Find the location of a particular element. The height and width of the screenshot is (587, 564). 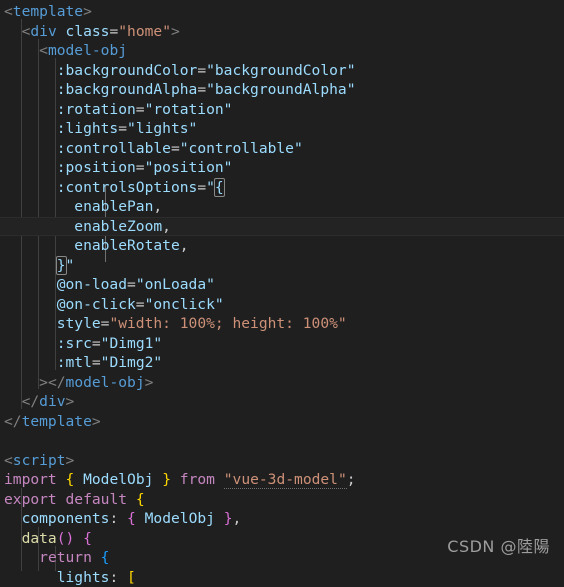

code-line: :controlsOptions="{ is located at coordinates (282, 188).